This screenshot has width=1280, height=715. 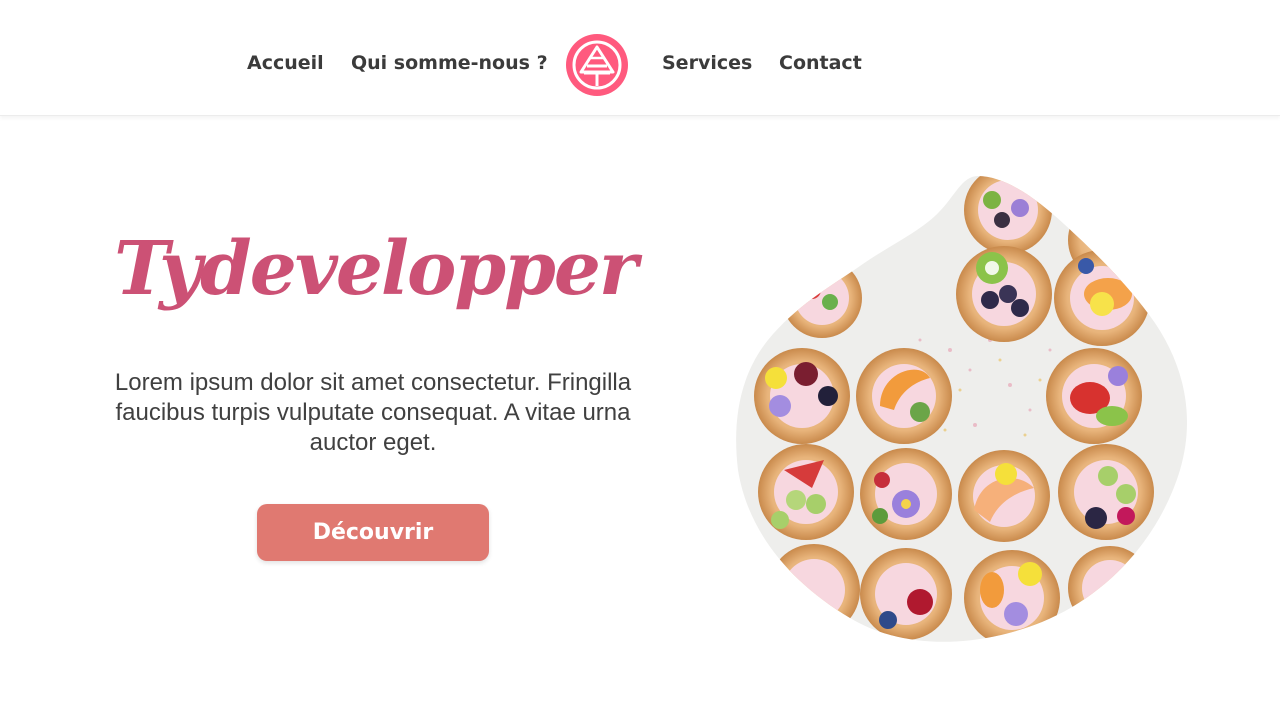 I want to click on nav-link-contact: Contact, so click(x=820, y=63).